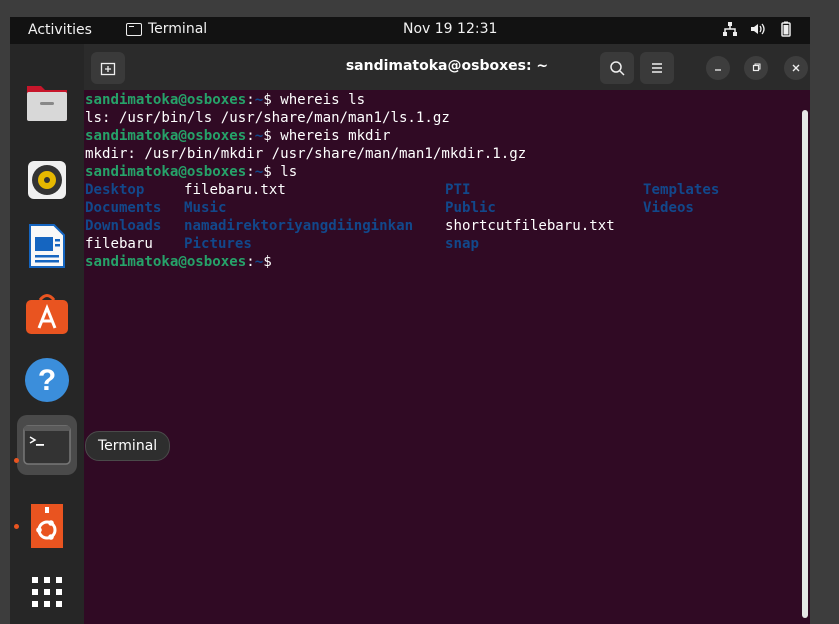  I want to click on window-title: sandimatoka@osboxes: ~, so click(447, 66).